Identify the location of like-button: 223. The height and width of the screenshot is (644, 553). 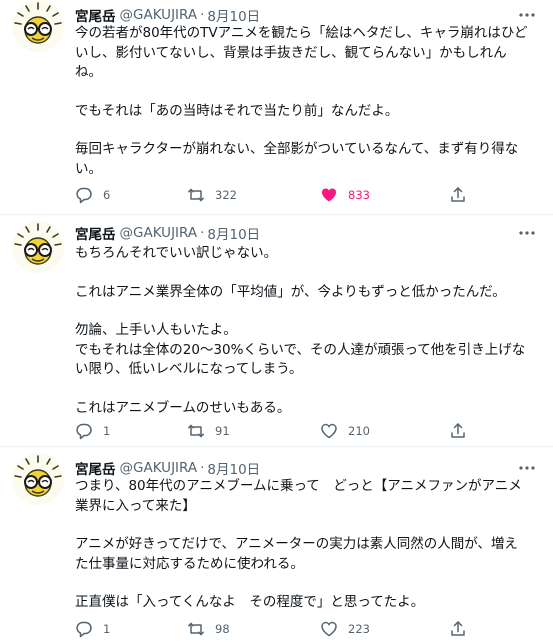
(345, 629).